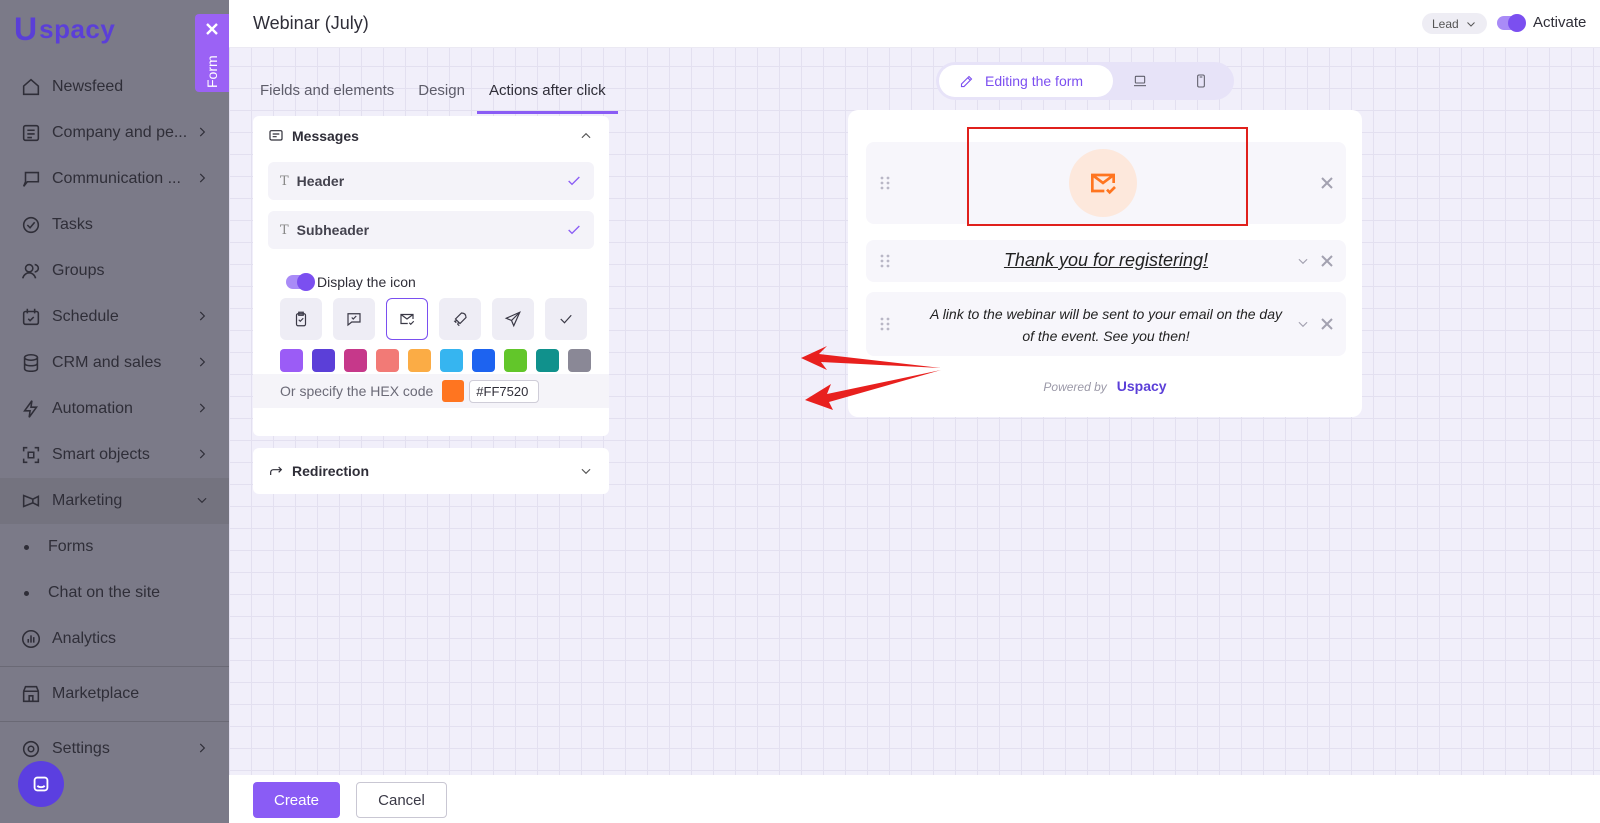 The height and width of the screenshot is (823, 1600). What do you see at coordinates (88, 86) in the screenshot?
I see `sidebar-item-label: Newsfeed` at bounding box center [88, 86].